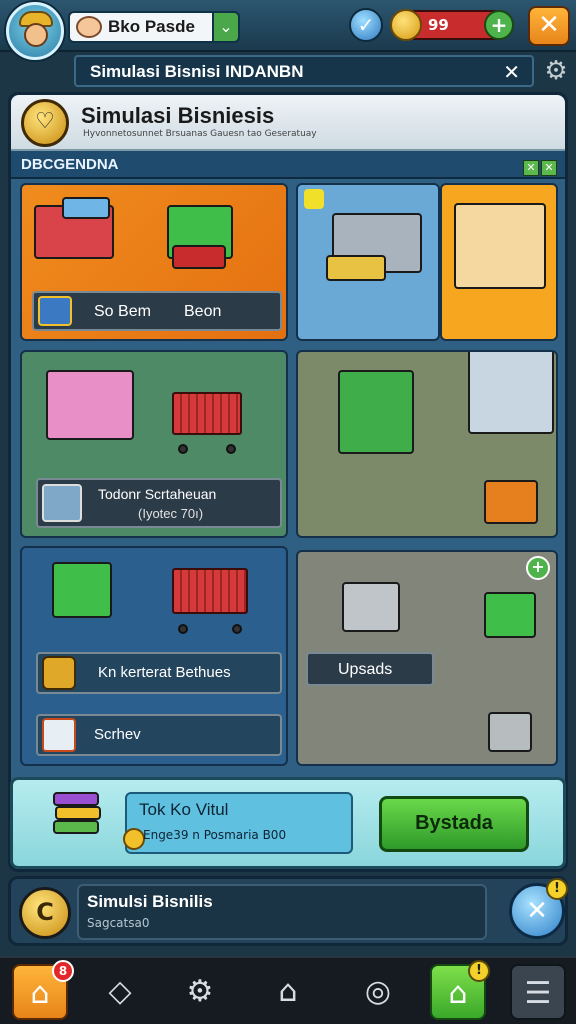 This screenshot has height=1024, width=576. What do you see at coordinates (86, 208) in the screenshot?
I see `screen-icon` at bounding box center [86, 208].